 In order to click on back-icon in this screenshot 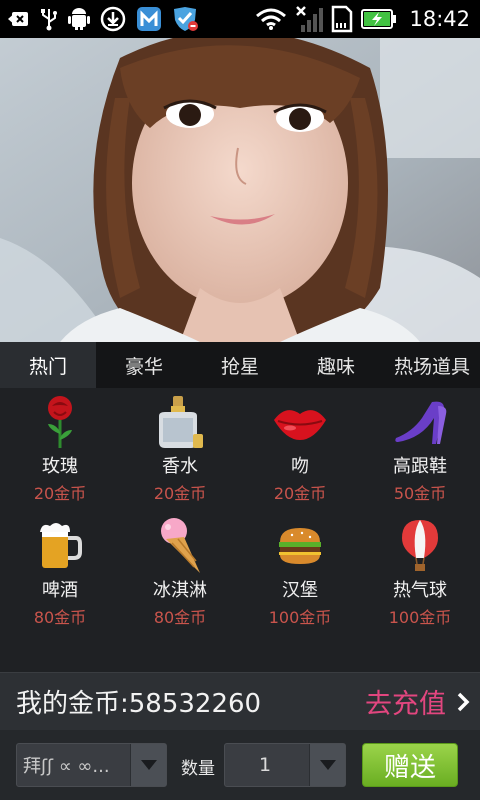, I will do `click(19, 19)`.